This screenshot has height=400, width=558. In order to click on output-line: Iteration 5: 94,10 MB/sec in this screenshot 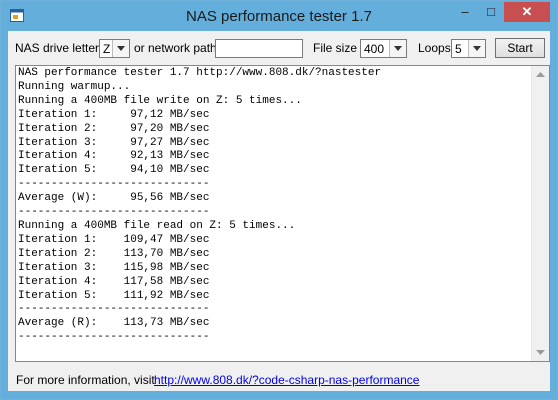, I will do `click(114, 170)`.